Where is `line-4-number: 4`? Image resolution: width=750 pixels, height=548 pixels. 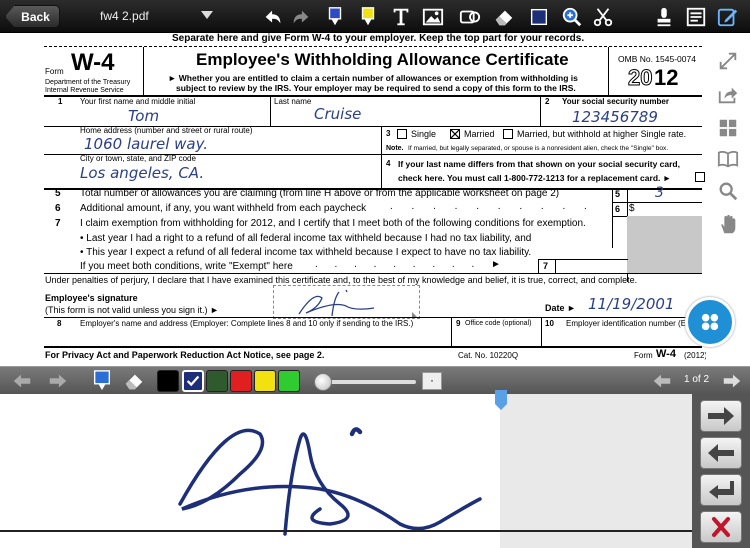 line-4-number: 4 is located at coordinates (388, 163).